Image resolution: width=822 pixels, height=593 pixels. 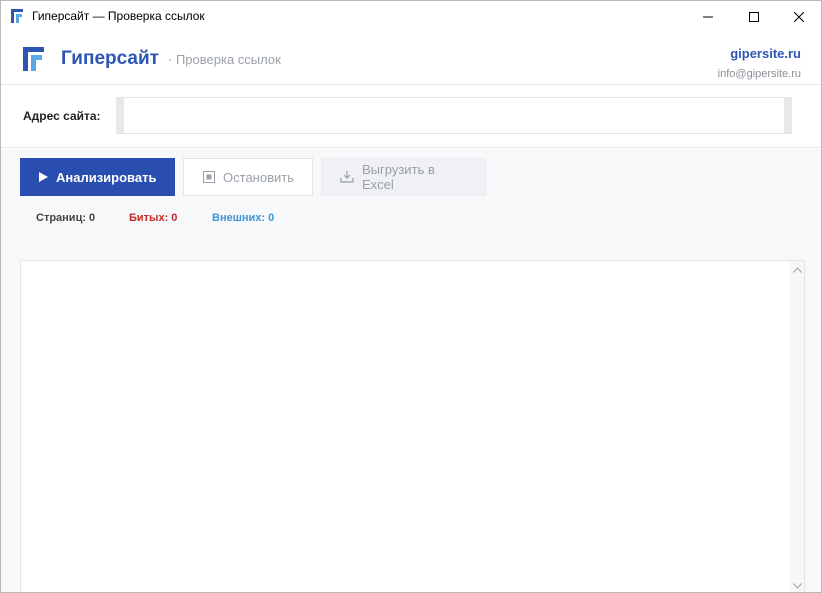 I want to click on minimize-button, so click(x=708, y=16).